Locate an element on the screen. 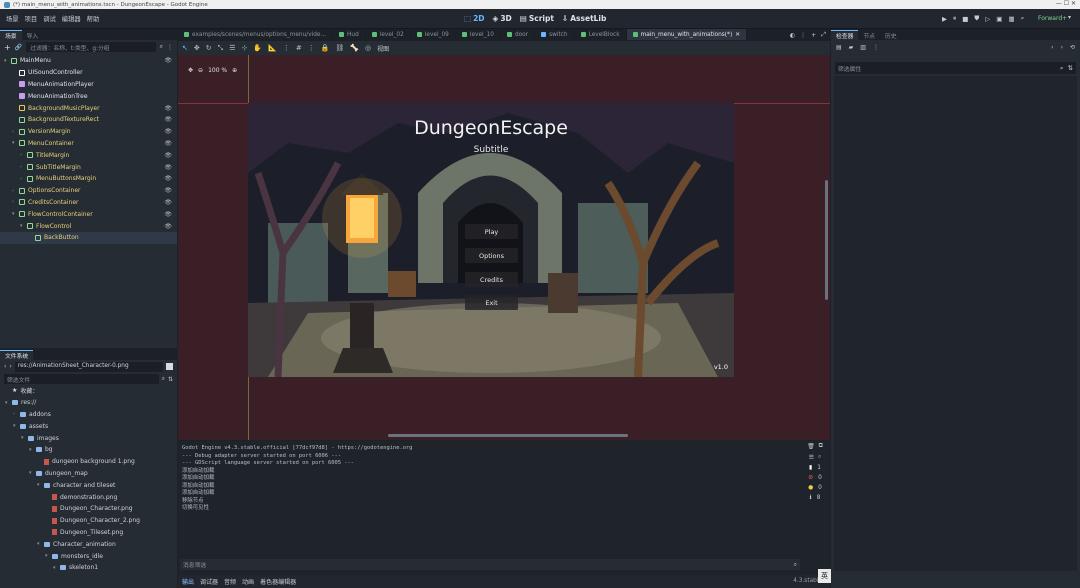 The width and height of the screenshot is (1080, 588). menu-scene: 场景 is located at coordinates (12, 18).